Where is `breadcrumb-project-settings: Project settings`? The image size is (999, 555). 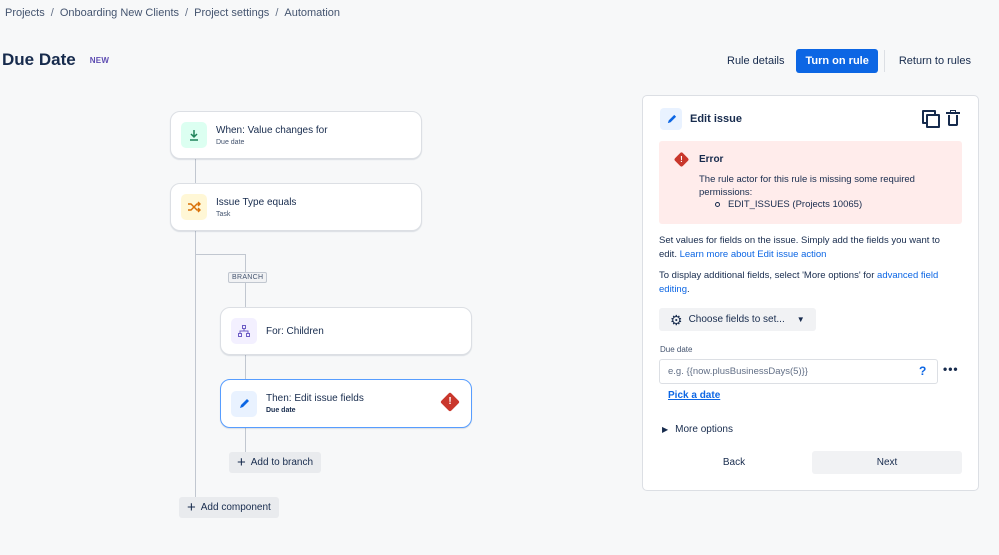
breadcrumb-project-settings: Project settings is located at coordinates (231, 13).